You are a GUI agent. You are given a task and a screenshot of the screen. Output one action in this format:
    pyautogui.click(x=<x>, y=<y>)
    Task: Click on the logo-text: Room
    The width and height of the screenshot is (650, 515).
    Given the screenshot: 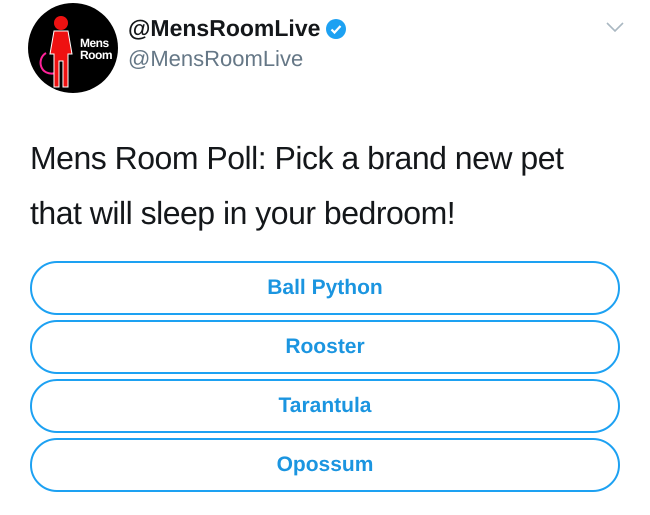 What is the action you would take?
    pyautogui.click(x=96, y=55)
    